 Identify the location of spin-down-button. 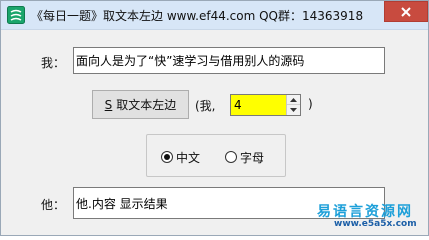
(293, 110).